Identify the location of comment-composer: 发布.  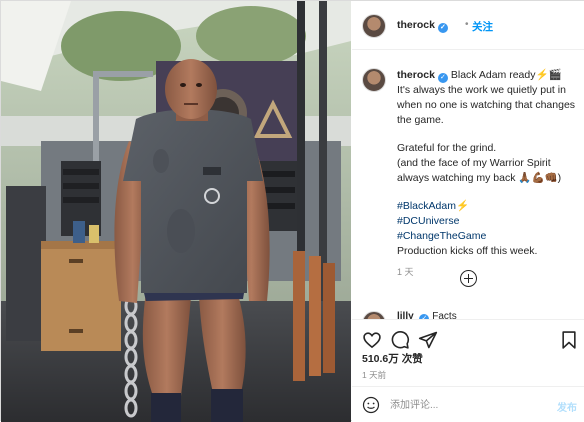
(468, 404).